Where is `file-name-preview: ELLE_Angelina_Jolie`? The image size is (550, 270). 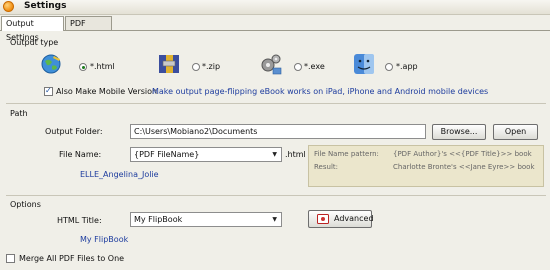 file-name-preview: ELLE_Angelina_Jolie is located at coordinates (119, 174).